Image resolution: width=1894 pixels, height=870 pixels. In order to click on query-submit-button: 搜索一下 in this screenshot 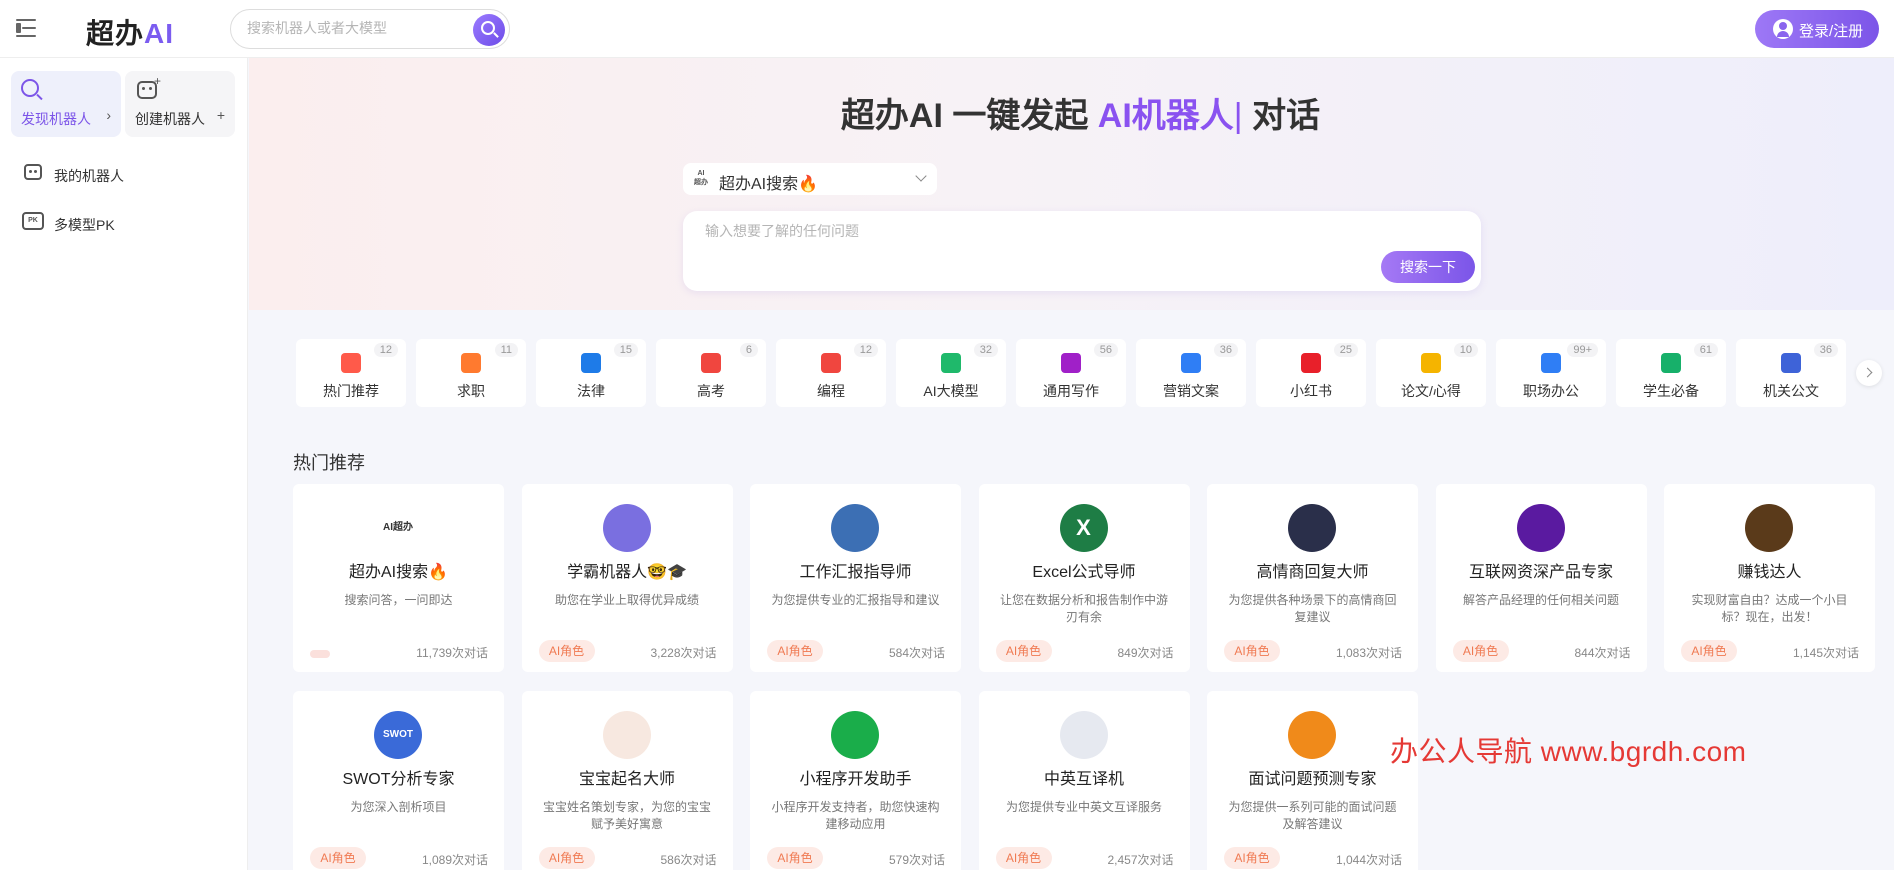, I will do `click(1428, 267)`.